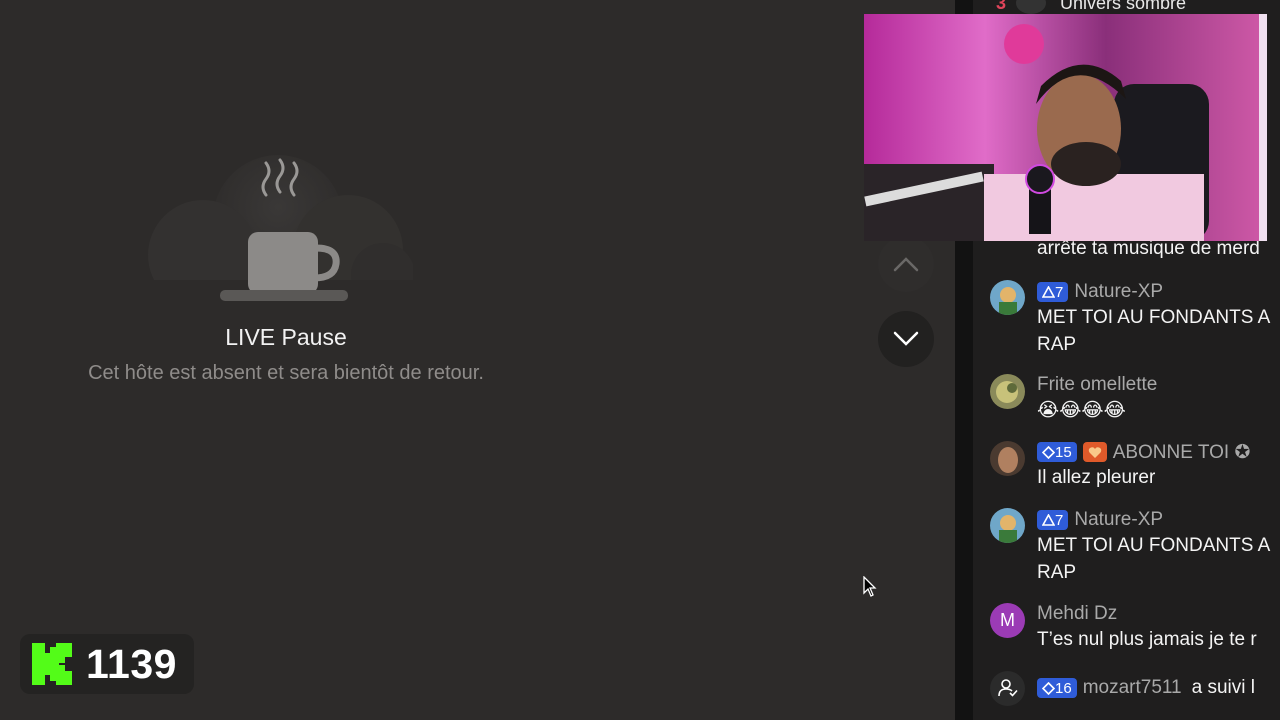 The width and height of the screenshot is (1280, 720). I want to click on next-stream-button, so click(906, 339).